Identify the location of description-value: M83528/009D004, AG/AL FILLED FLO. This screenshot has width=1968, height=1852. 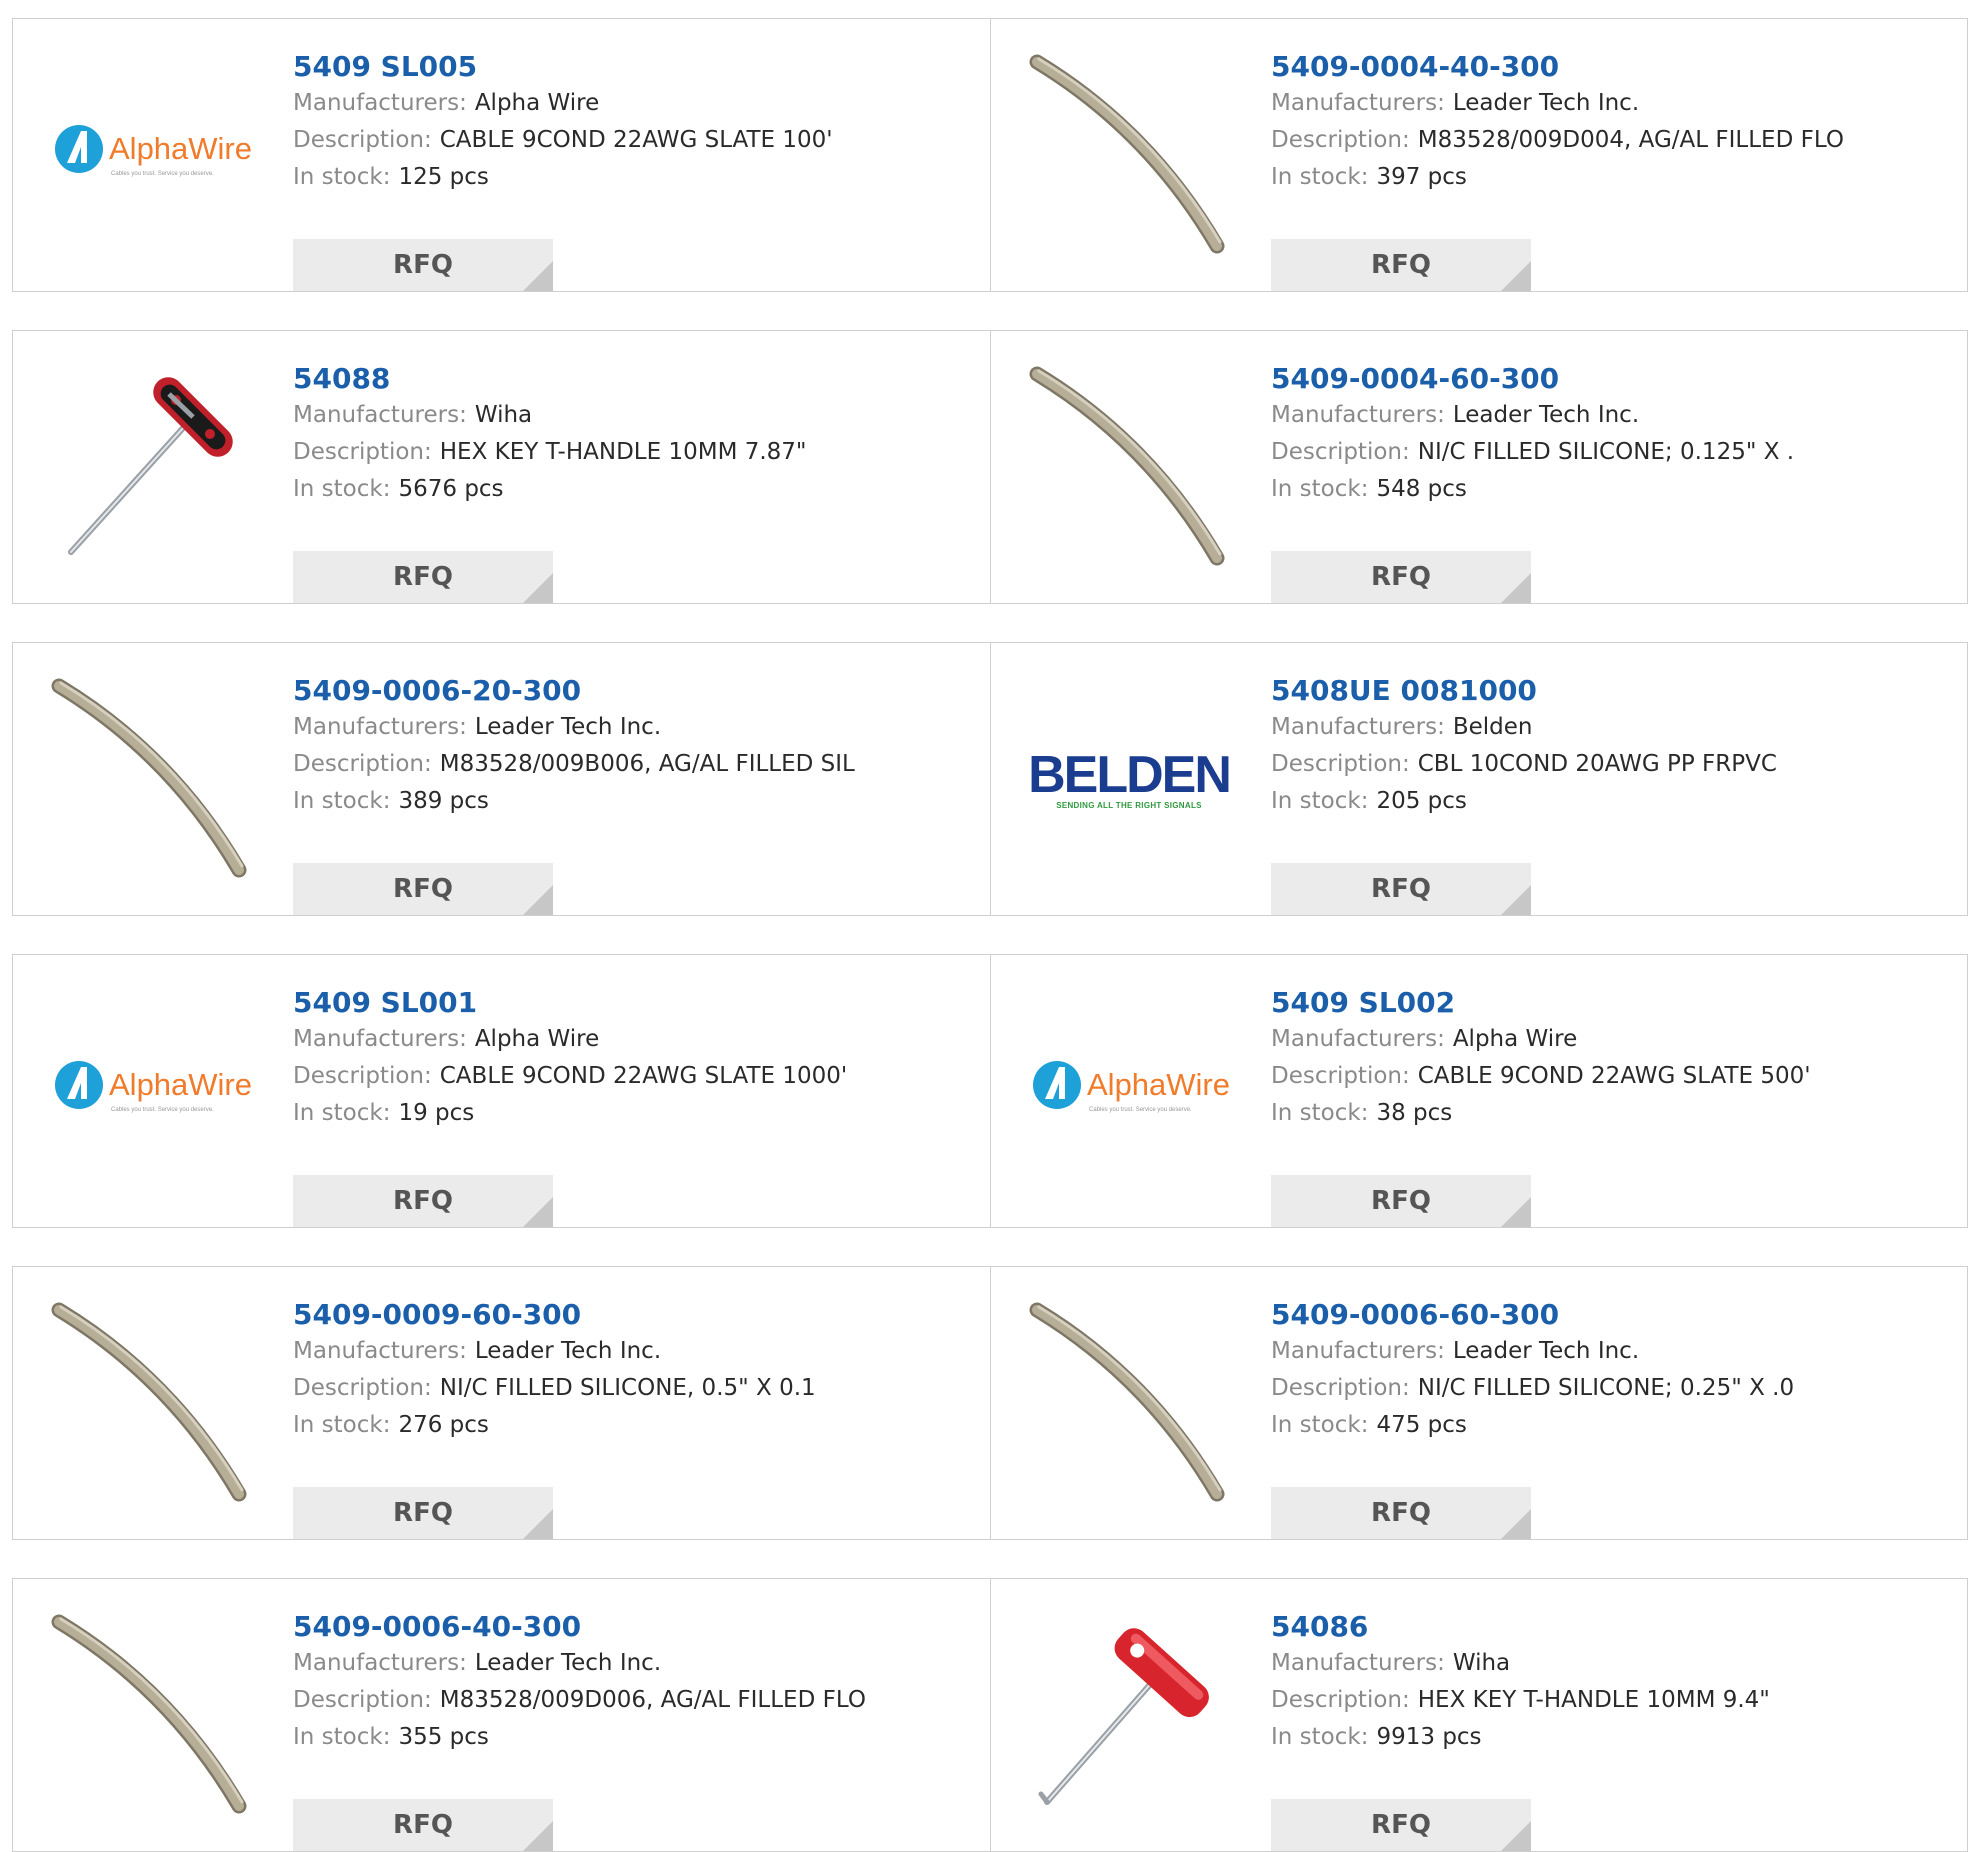
(1630, 140).